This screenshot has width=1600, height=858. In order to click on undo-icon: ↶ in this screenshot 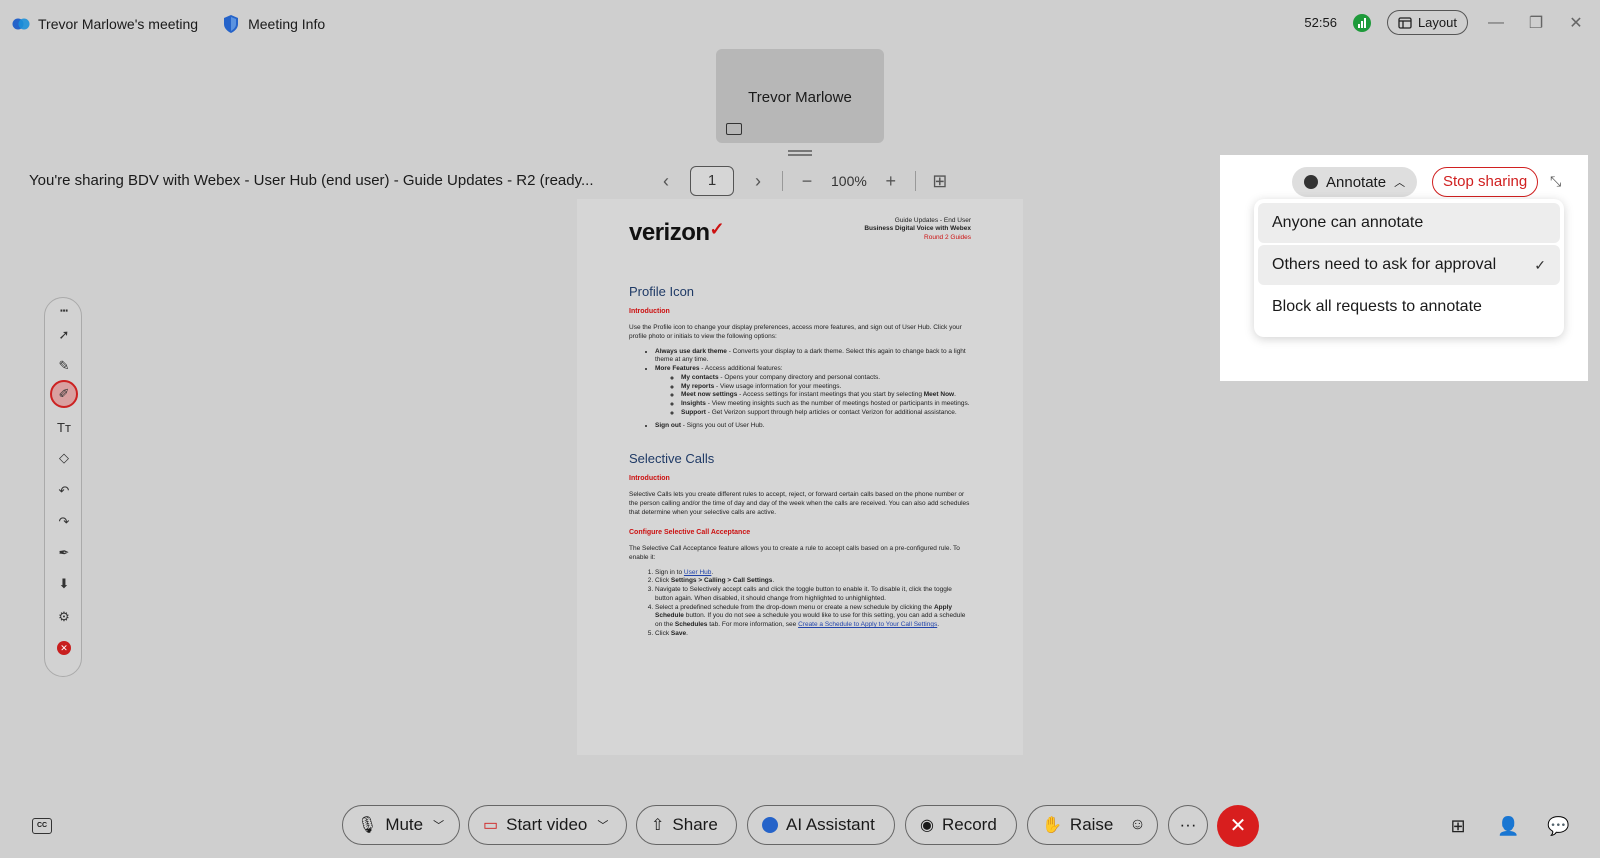, I will do `click(64, 491)`.